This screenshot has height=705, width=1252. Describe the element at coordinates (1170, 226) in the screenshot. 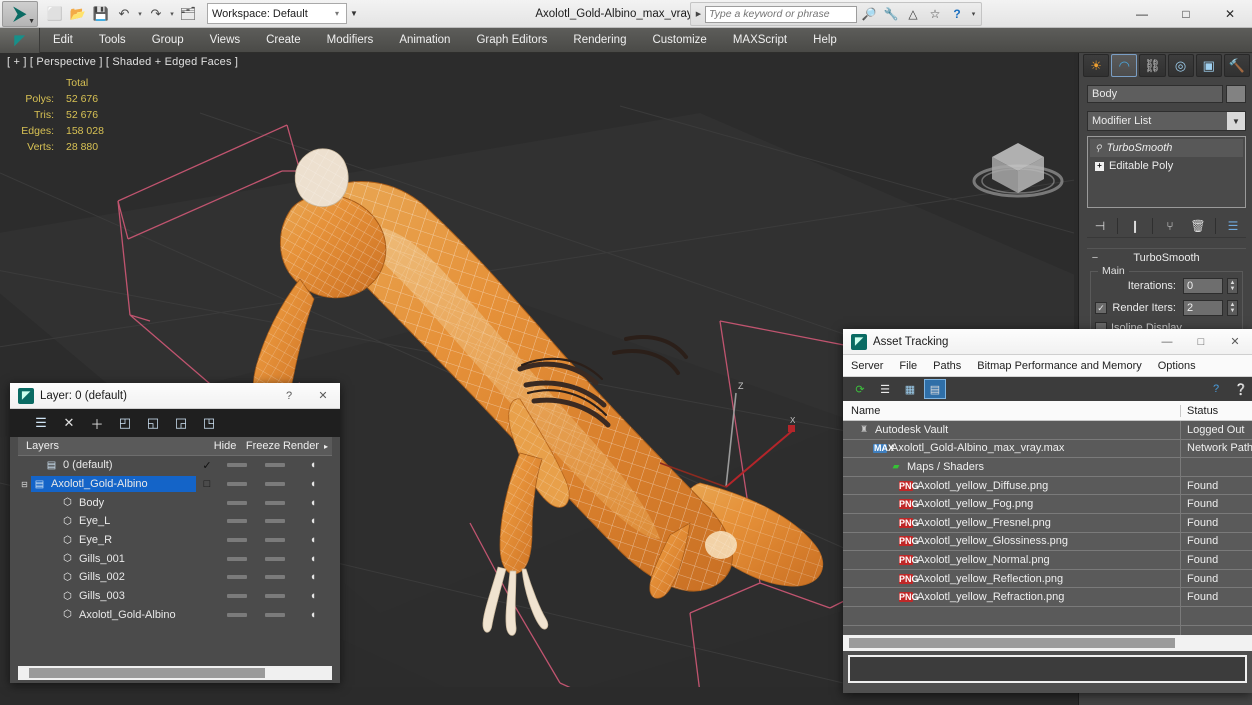

I see `make-unique-icon: ⑂` at that location.